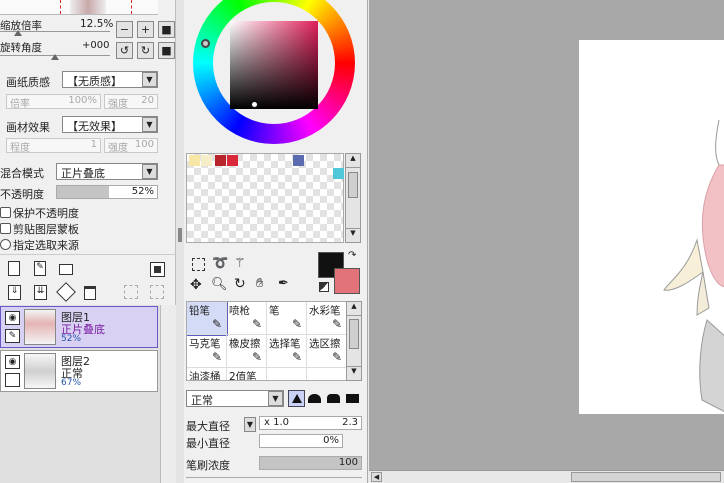  Describe the element at coordinates (301, 441) in the screenshot. I see `min-size-slider: 0%` at that location.